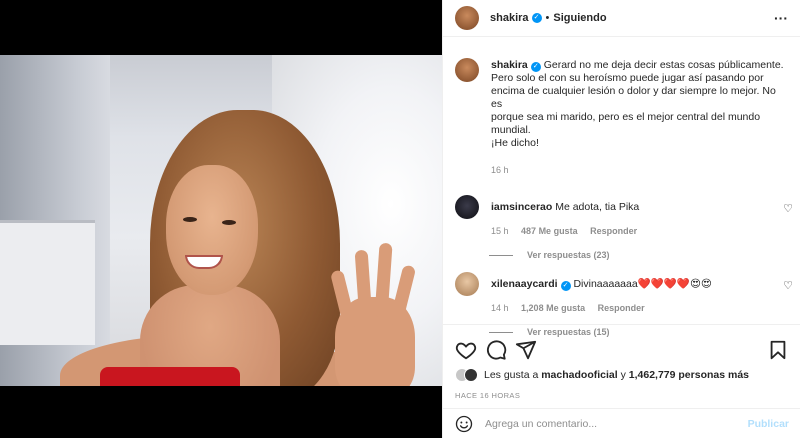  What do you see at coordinates (511, 375) in the screenshot?
I see `likes-prefix: Les gusta a` at bounding box center [511, 375].